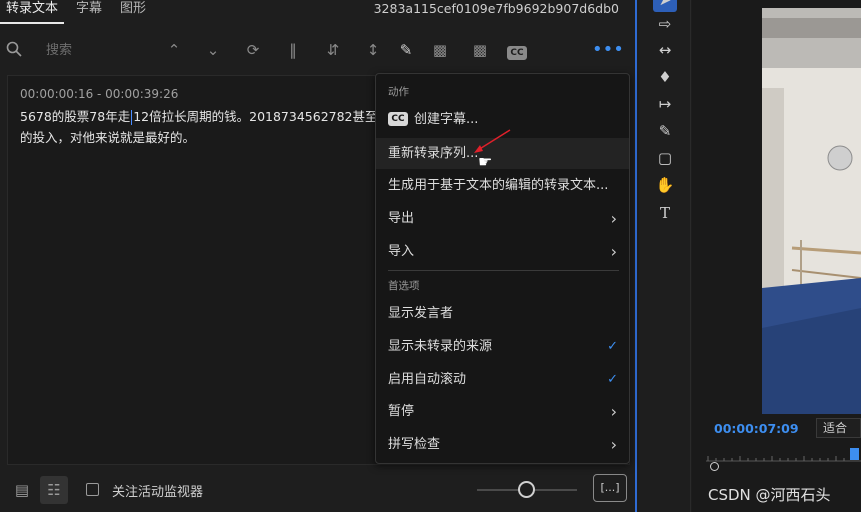  Describe the element at coordinates (89, 50) in the screenshot. I see `search-input` at that location.